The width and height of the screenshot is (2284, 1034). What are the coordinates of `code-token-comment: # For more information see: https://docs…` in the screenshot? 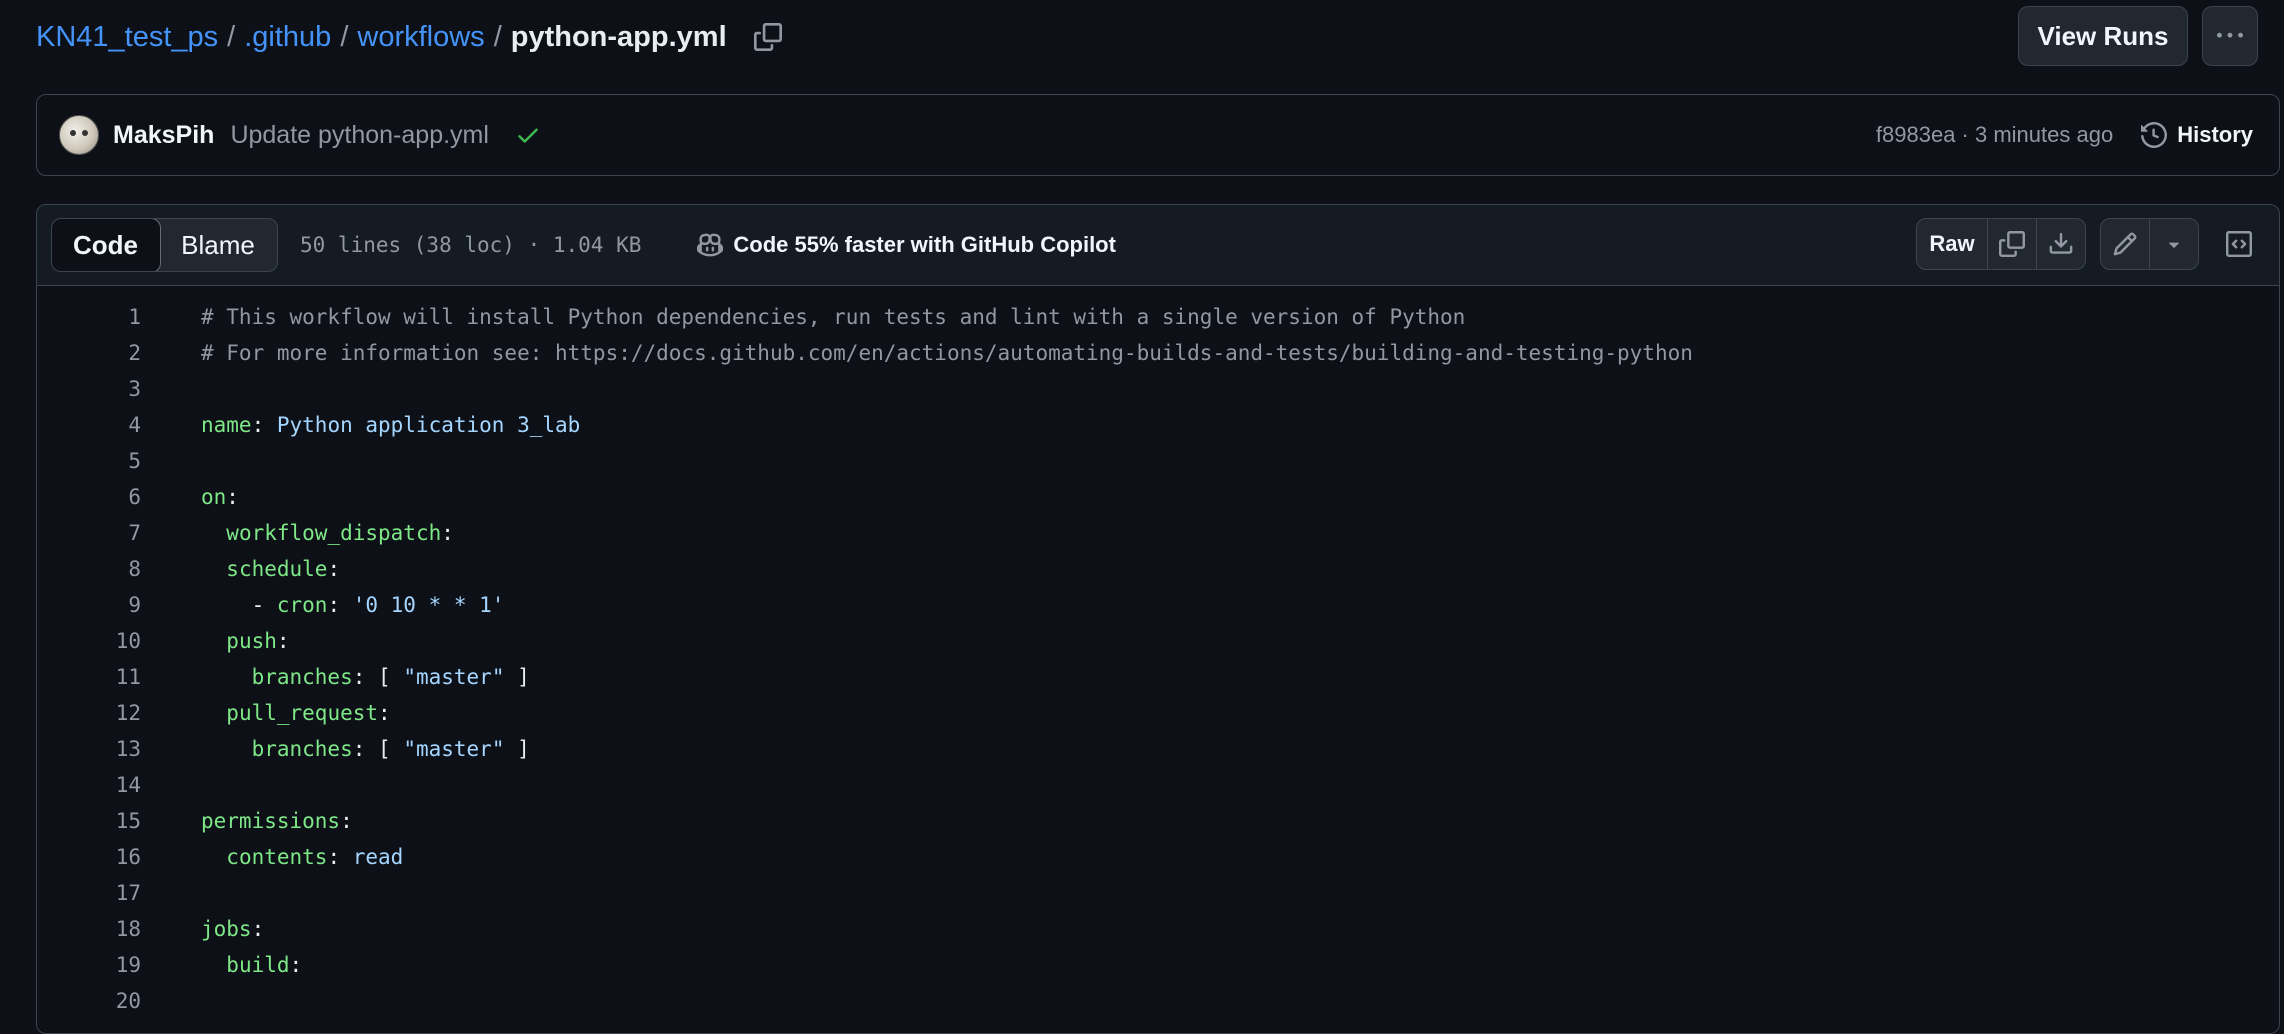 It's located at (947, 353).